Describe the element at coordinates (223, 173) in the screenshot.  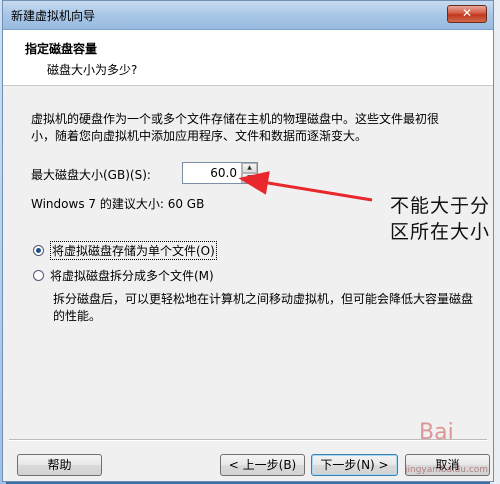
I see `max-disk-size-value: 60.0` at that location.